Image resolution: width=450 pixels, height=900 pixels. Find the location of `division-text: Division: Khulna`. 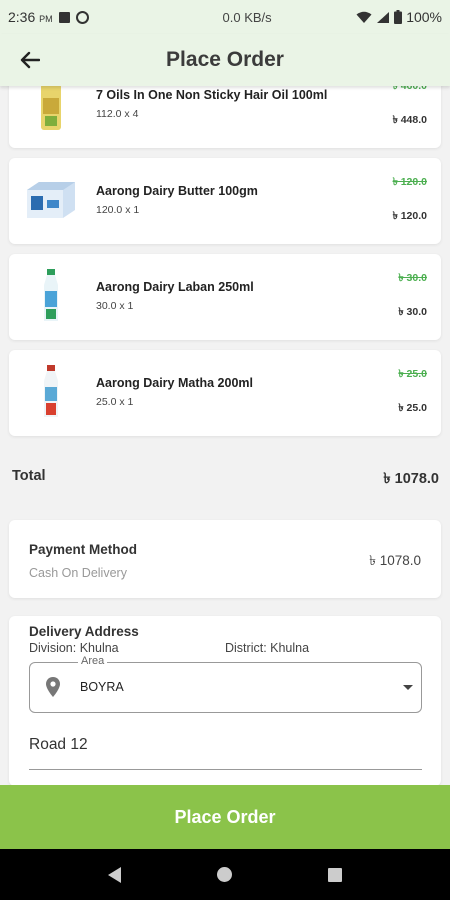

division-text: Division: Khulna is located at coordinates (74, 648).